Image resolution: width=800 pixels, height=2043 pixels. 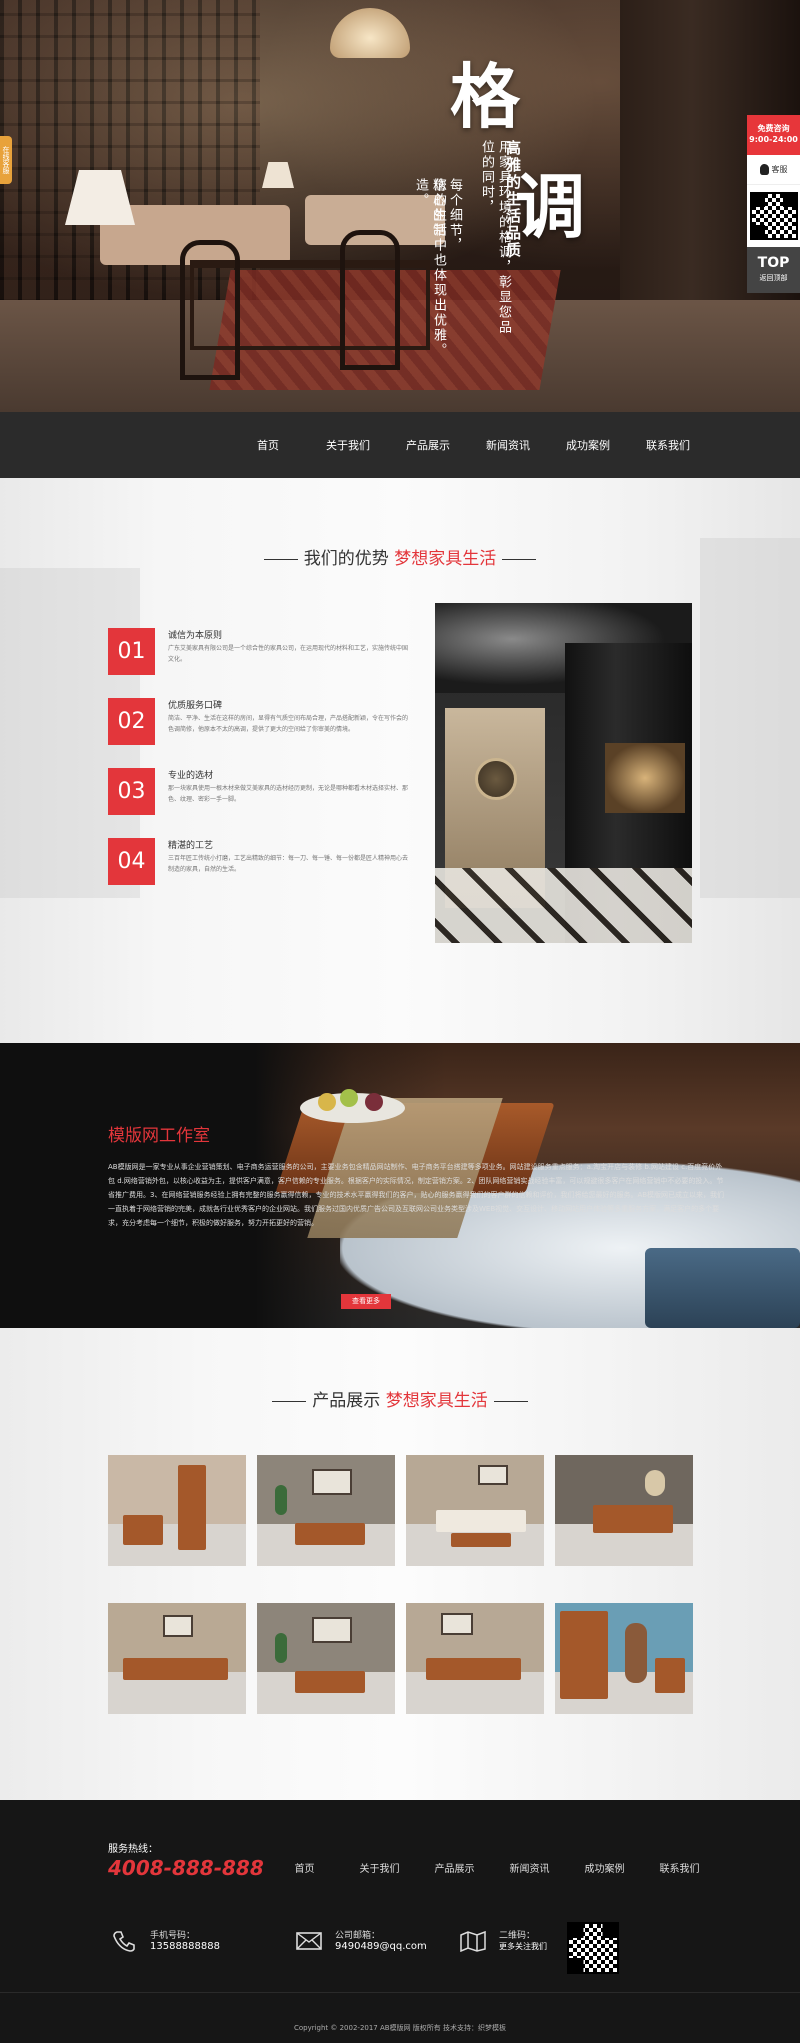 What do you see at coordinates (346, 559) in the screenshot?
I see `title-plain: 我们的优势` at bounding box center [346, 559].